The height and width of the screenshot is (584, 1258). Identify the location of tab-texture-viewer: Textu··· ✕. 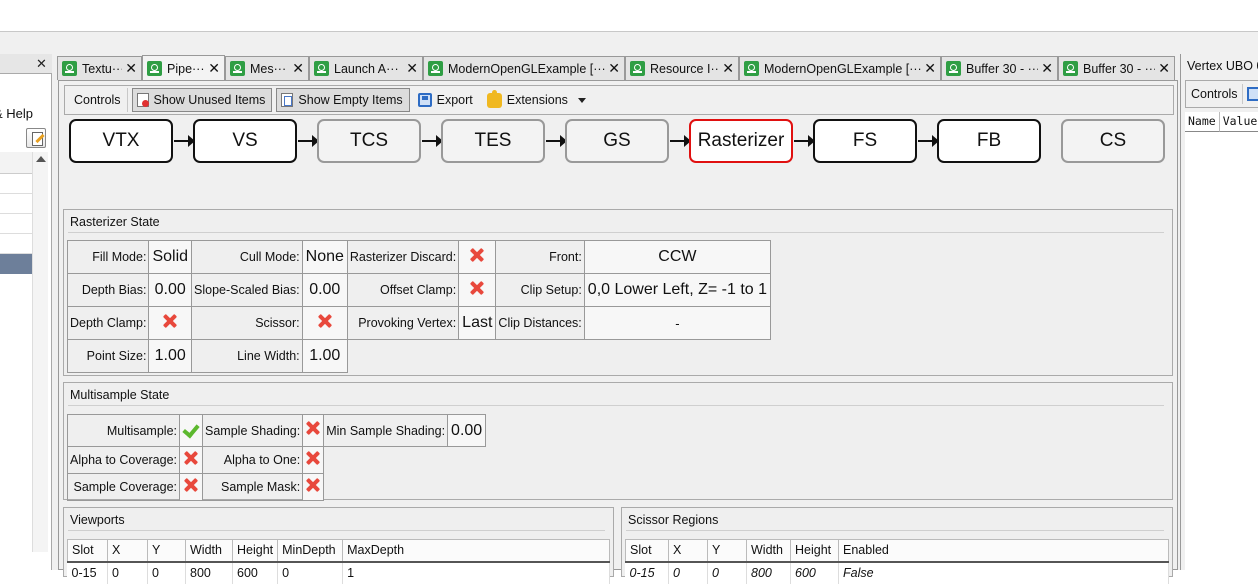
(99, 68).